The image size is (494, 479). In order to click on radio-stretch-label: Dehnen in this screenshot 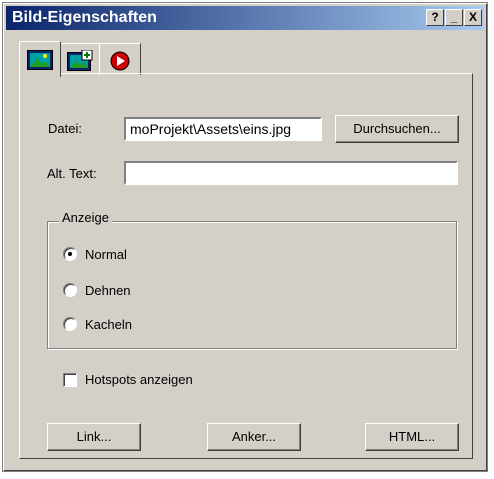, I will do `click(108, 290)`.